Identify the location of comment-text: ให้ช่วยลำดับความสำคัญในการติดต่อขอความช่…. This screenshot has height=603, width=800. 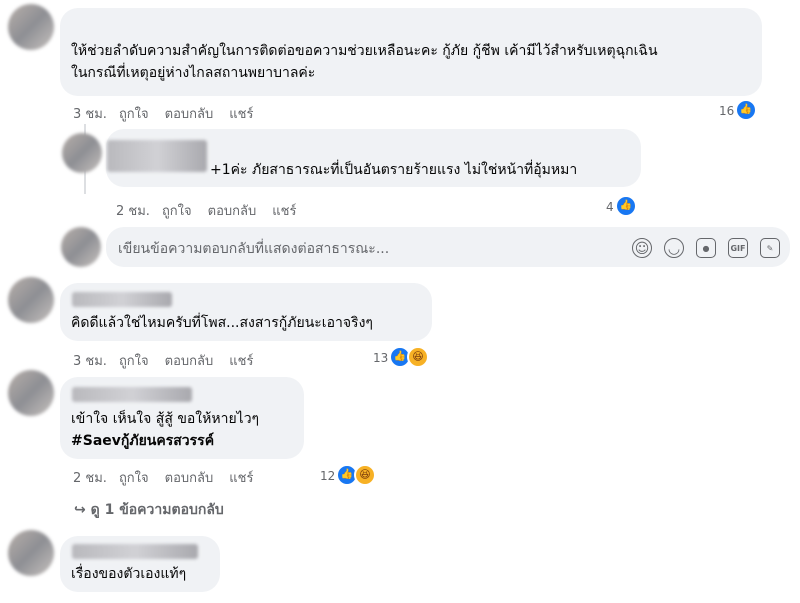
(364, 51).